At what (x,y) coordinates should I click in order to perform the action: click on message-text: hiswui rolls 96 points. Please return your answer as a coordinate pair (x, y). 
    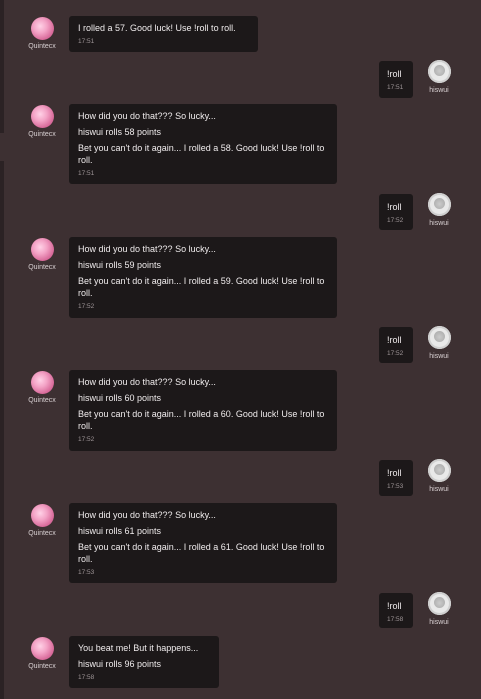
    Looking at the image, I should click on (120, 664).